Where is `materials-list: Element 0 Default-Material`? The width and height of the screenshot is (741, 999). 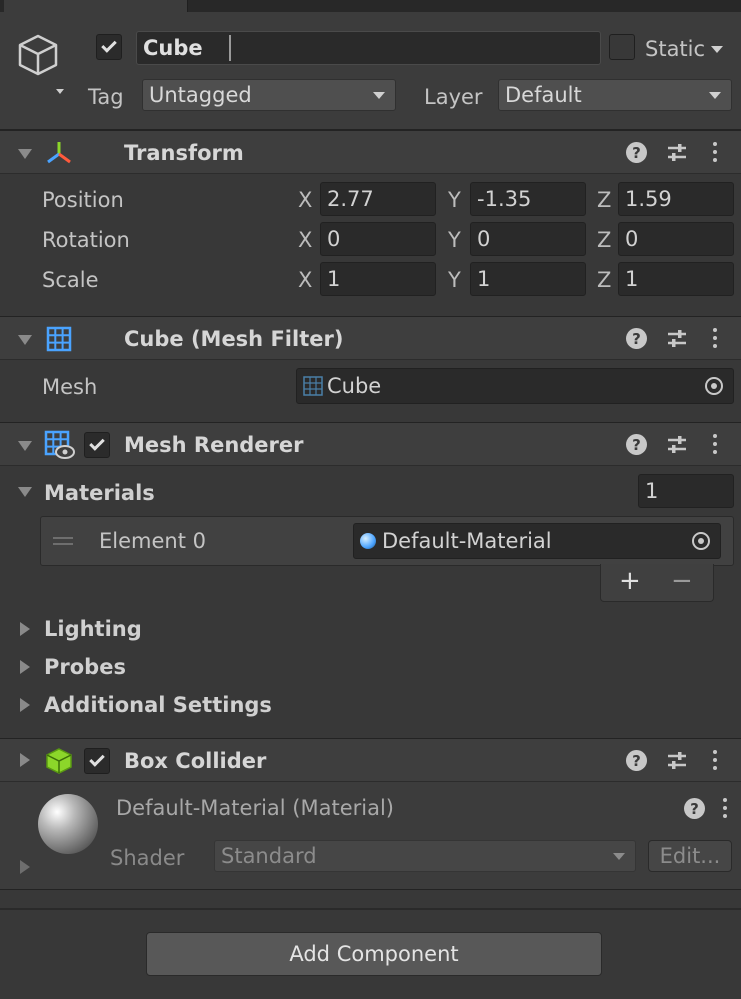 materials-list: Element 0 Default-Material is located at coordinates (387, 541).